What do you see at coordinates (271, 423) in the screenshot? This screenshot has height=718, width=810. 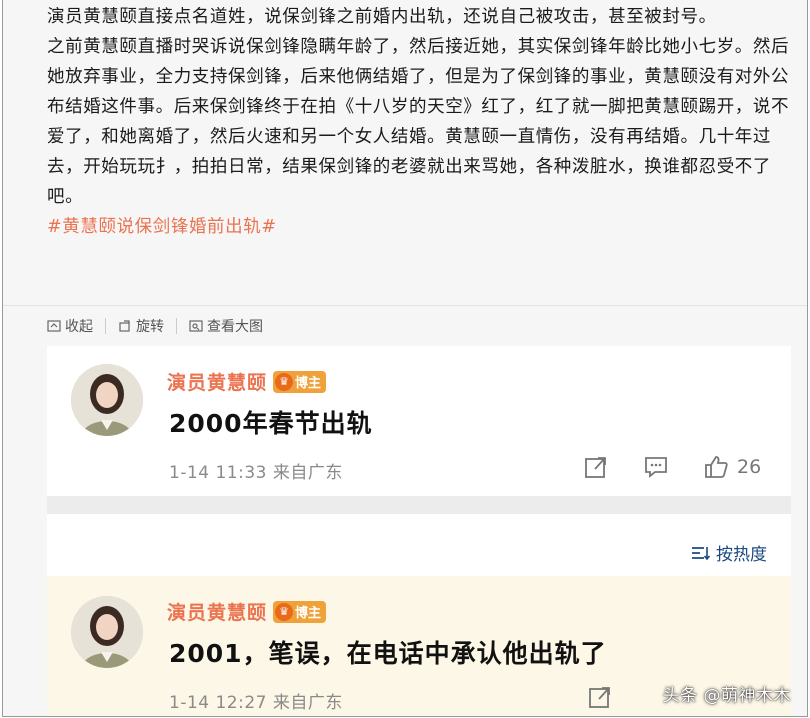 I see `comment-text: 2000年春节出轨` at bounding box center [271, 423].